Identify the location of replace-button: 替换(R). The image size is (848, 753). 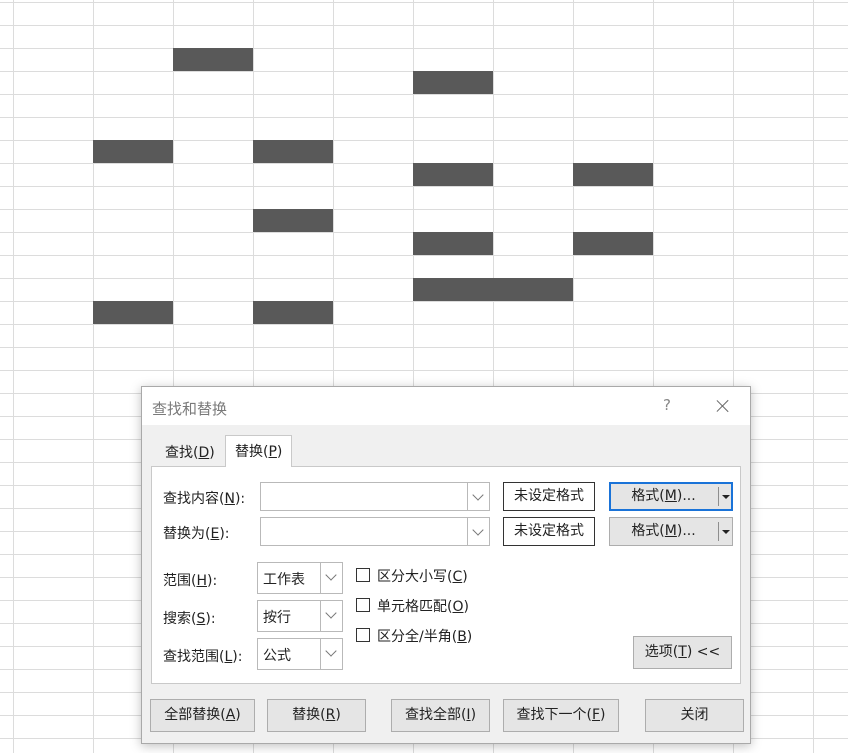
(316, 715).